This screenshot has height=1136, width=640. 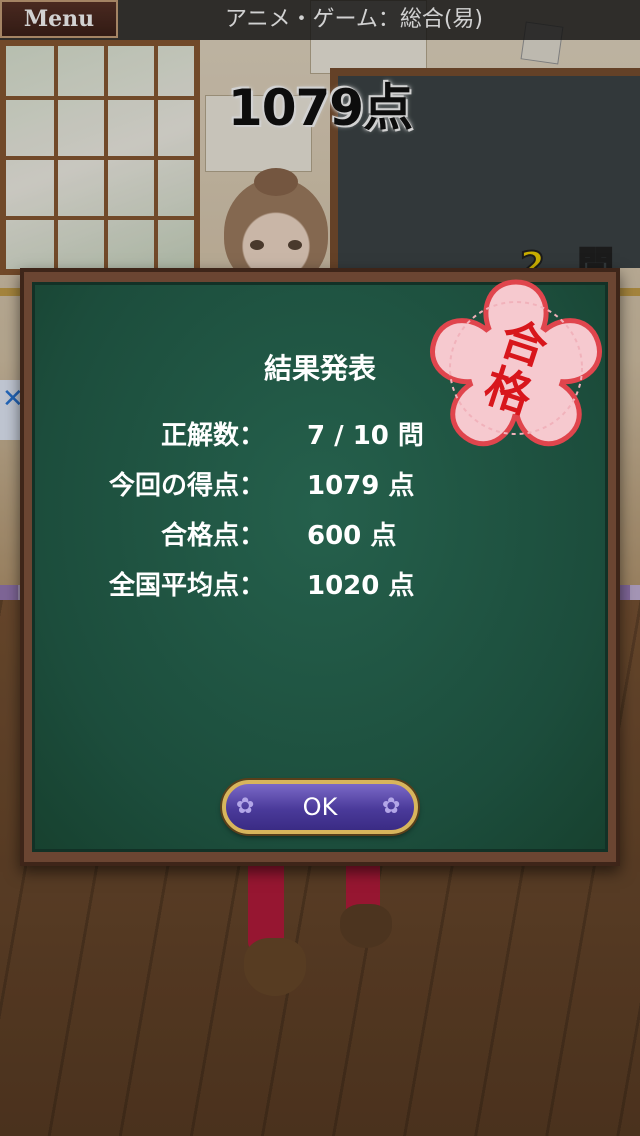 I want to click on result-row-average: 全国平均点： 1020 点, so click(x=325, y=585).